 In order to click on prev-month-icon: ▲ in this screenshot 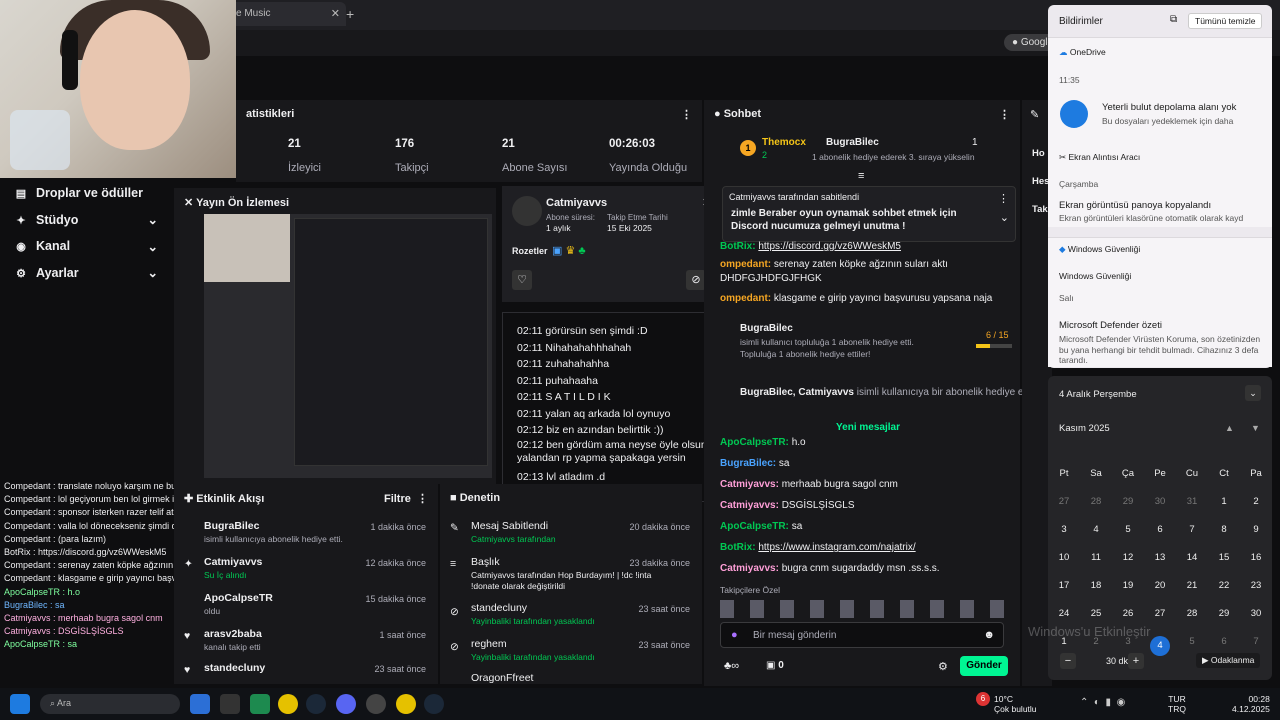, I will do `click(1229, 428)`.